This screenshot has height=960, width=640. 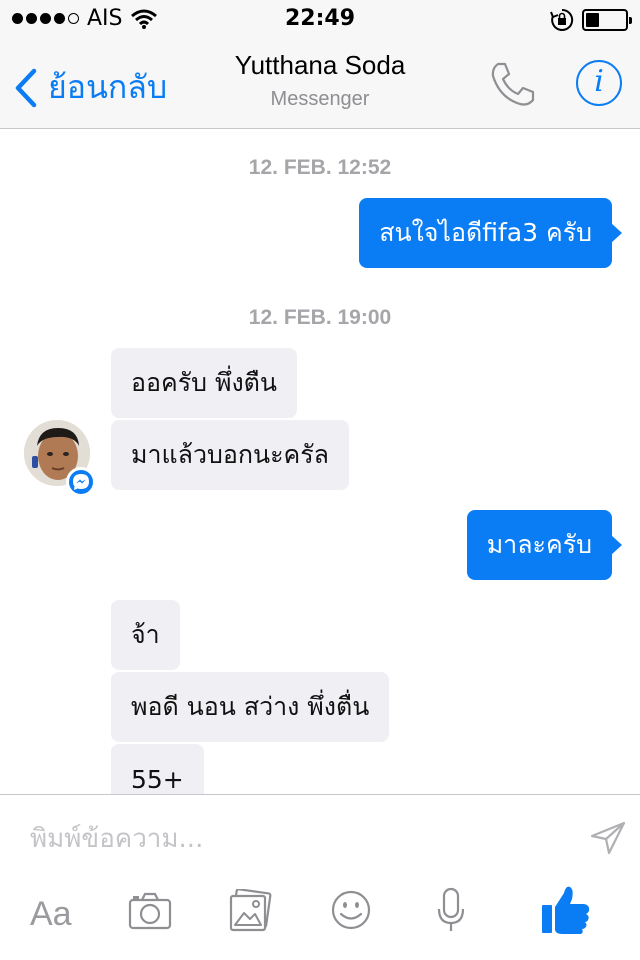 I want to click on battery-fill, so click(x=592, y=20).